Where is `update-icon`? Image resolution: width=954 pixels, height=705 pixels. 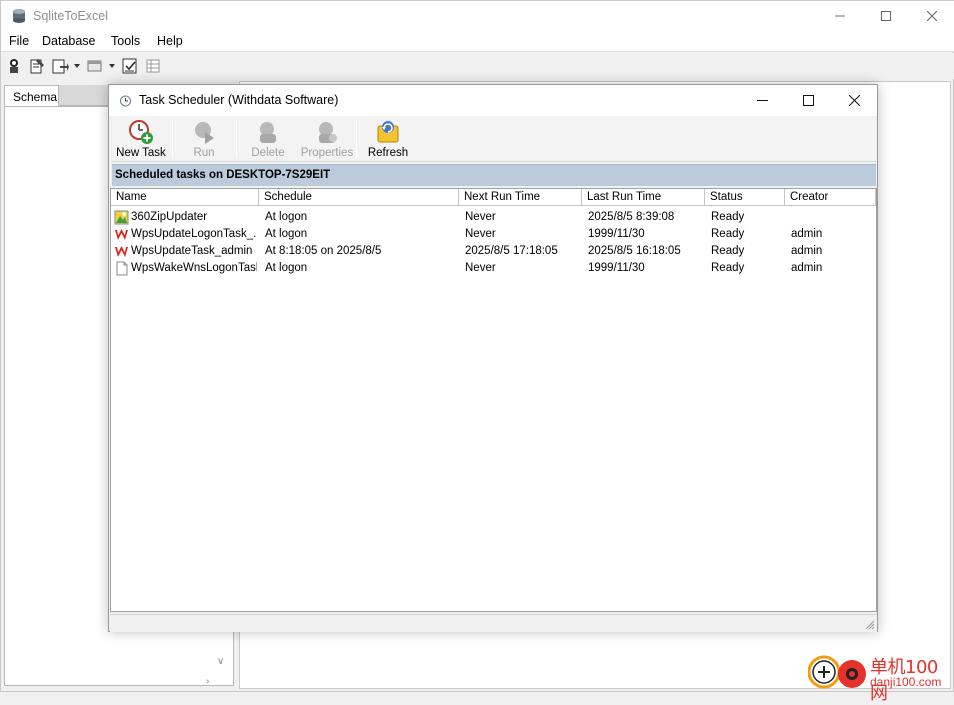
update-icon is located at coordinates (121, 217).